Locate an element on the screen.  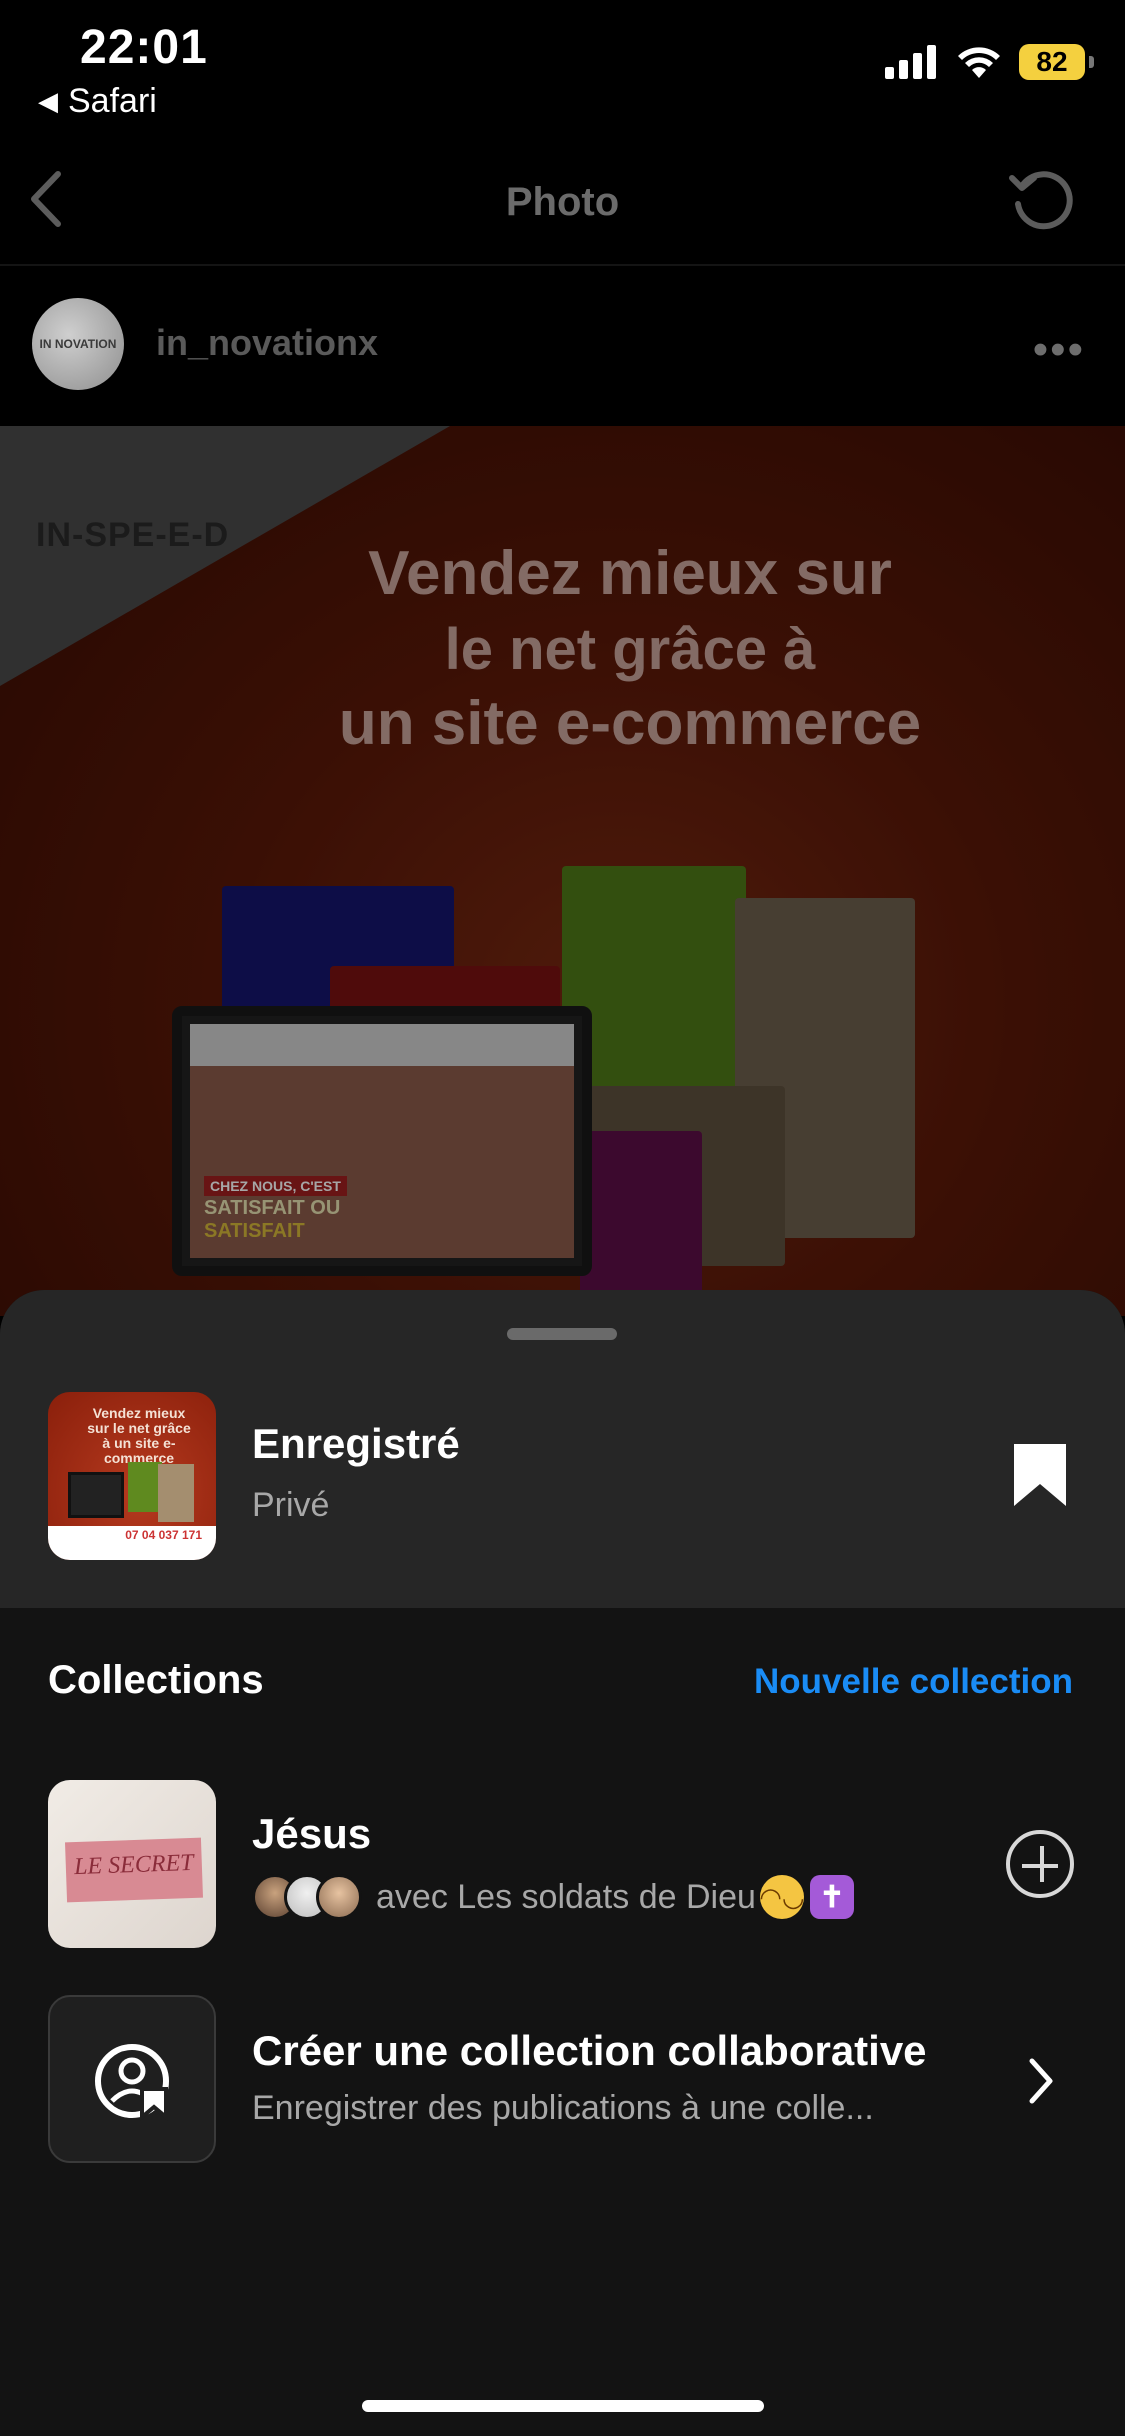
chevron-right-icon is located at coordinates (1041, 2081).